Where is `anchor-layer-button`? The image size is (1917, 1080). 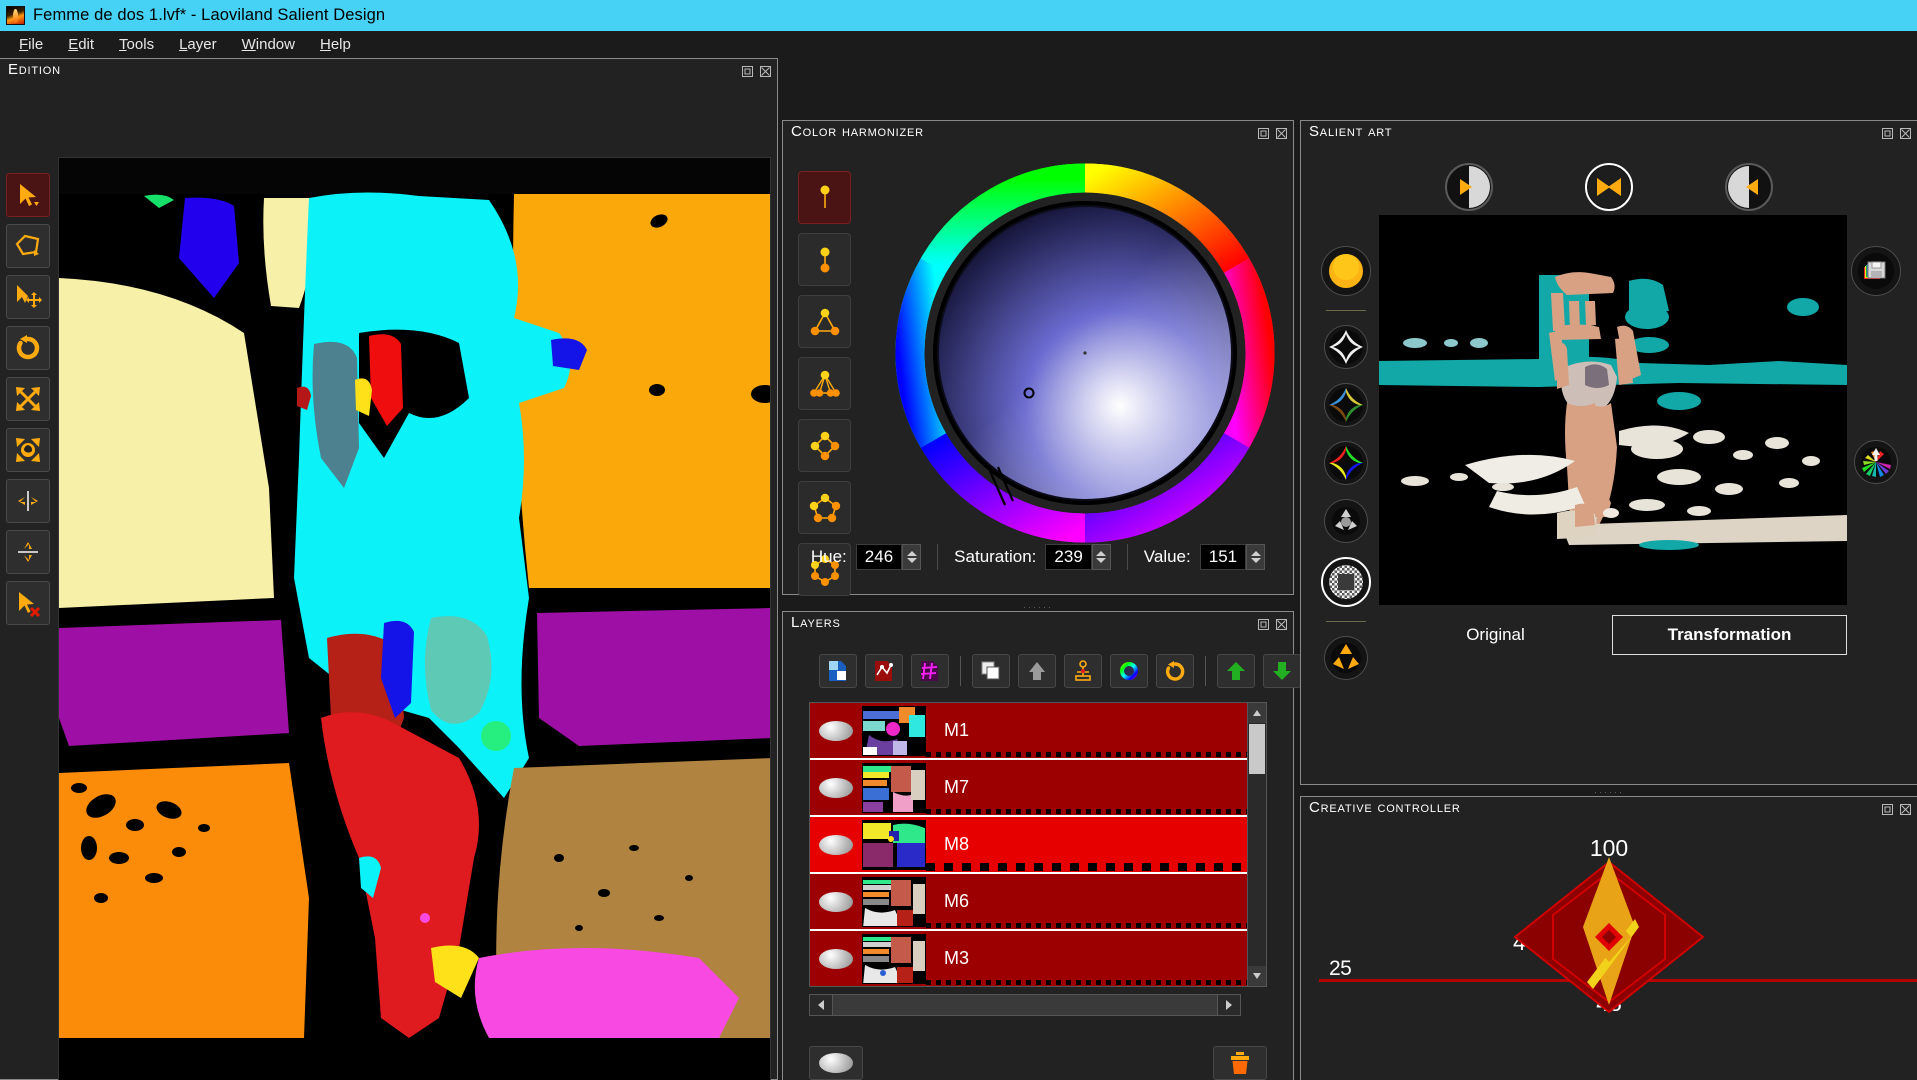
anchor-layer-button is located at coordinates (1083, 671).